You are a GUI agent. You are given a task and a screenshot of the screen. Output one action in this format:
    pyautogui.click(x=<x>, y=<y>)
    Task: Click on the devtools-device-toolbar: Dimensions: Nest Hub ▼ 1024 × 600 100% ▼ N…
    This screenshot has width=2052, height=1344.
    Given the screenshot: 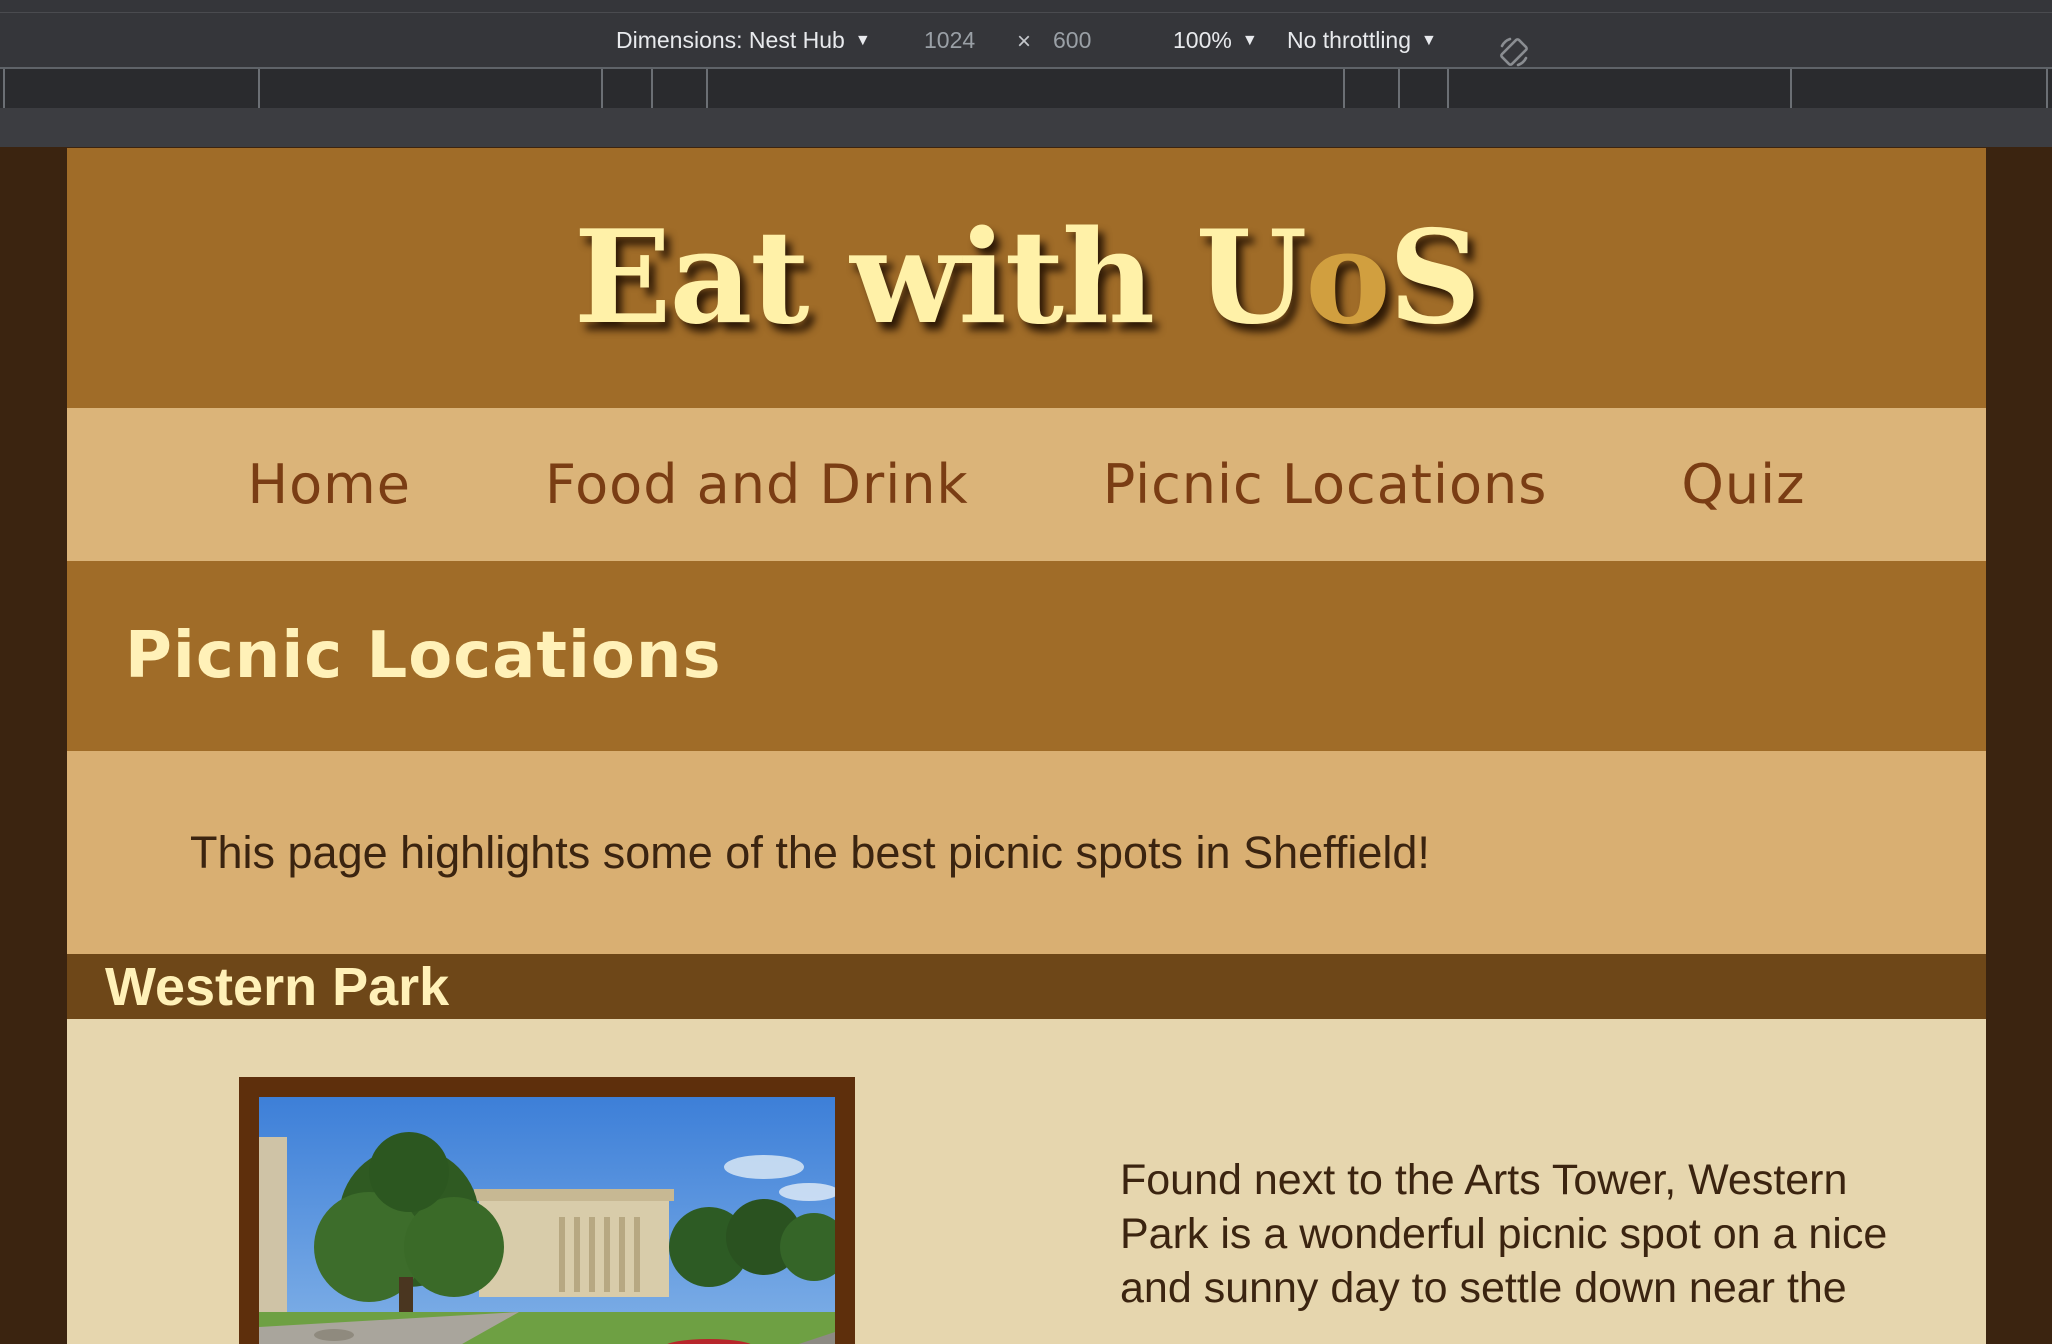 What is the action you would take?
    pyautogui.click(x=1026, y=73)
    